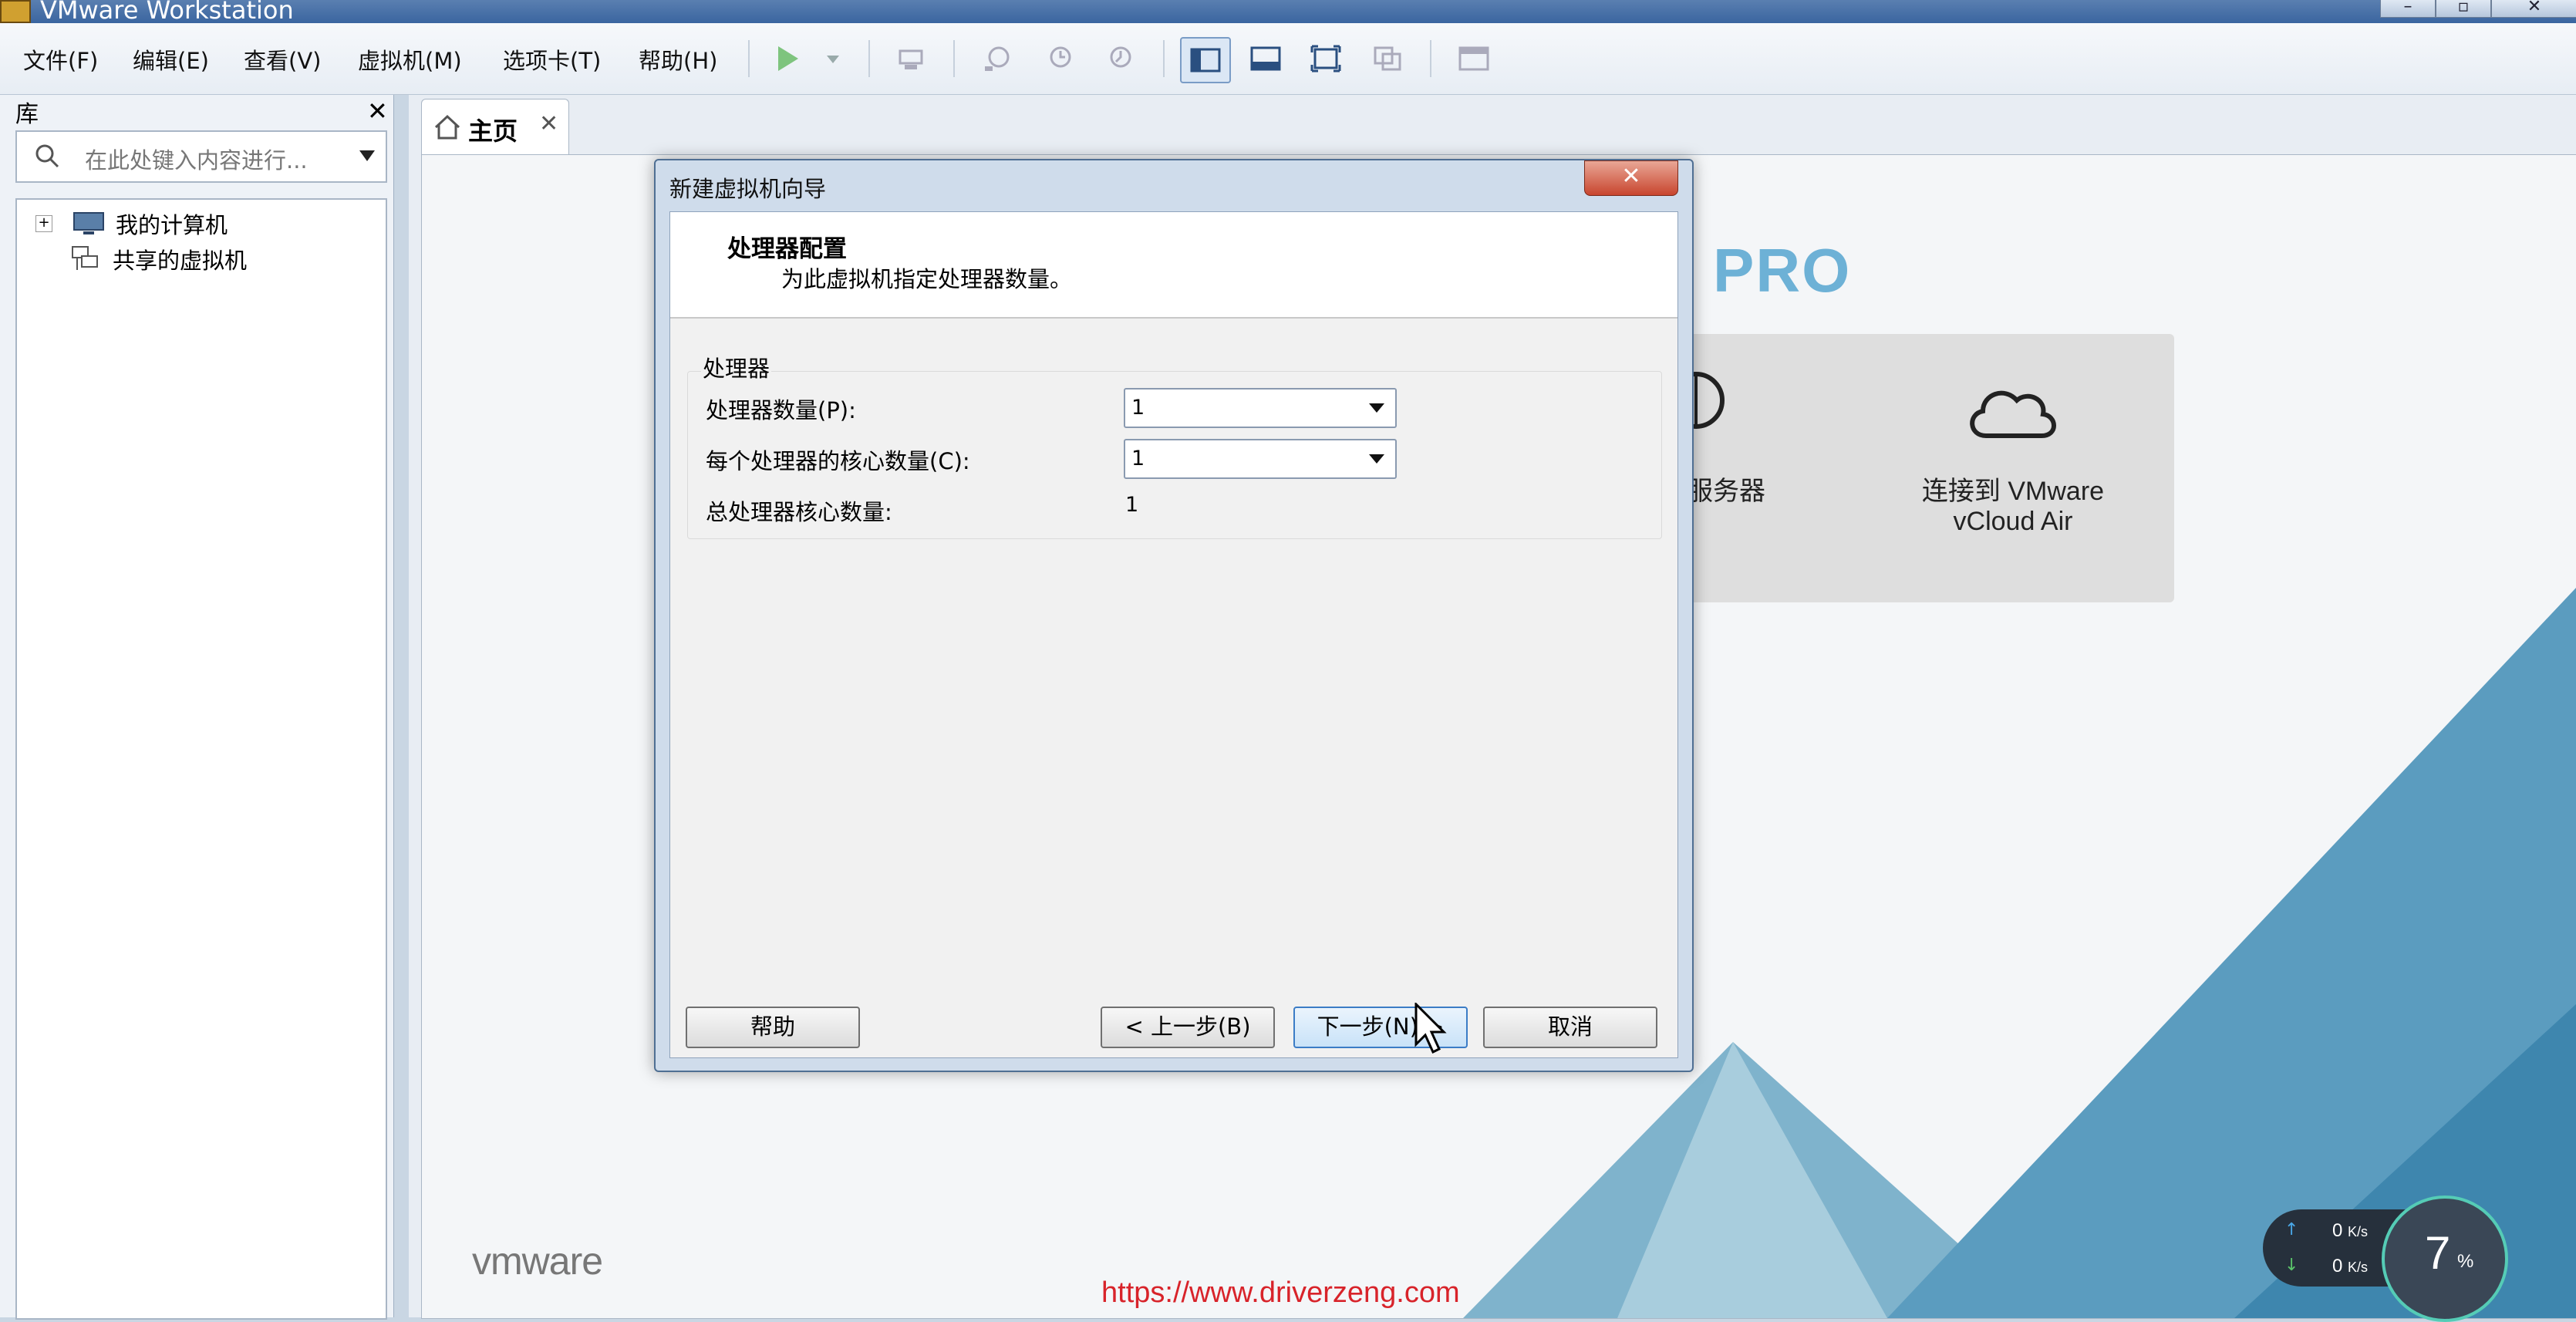  I want to click on send-keys-icon, so click(911, 58).